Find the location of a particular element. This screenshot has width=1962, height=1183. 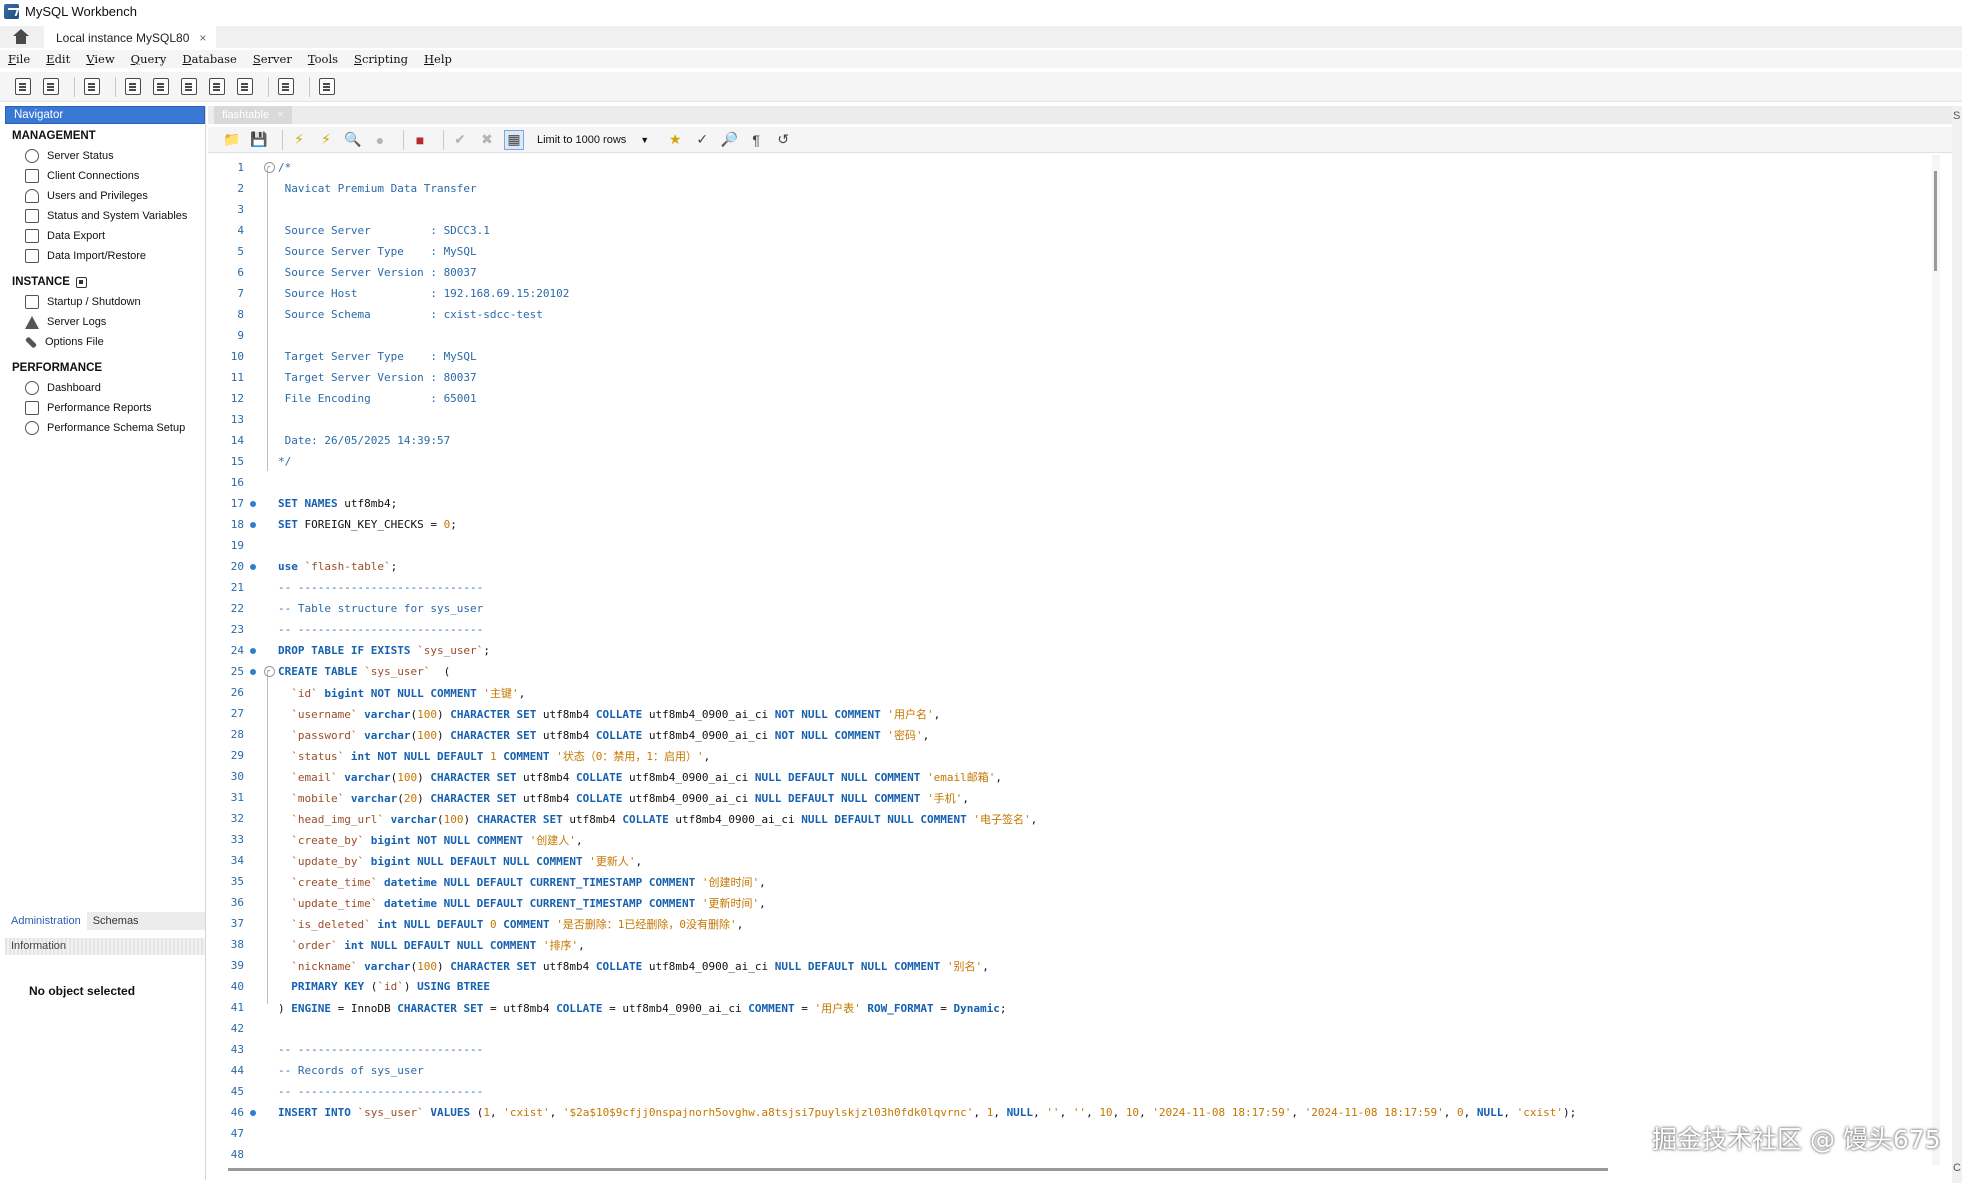

sidebar-item-server-logs: Server Logs is located at coordinates (105, 322).